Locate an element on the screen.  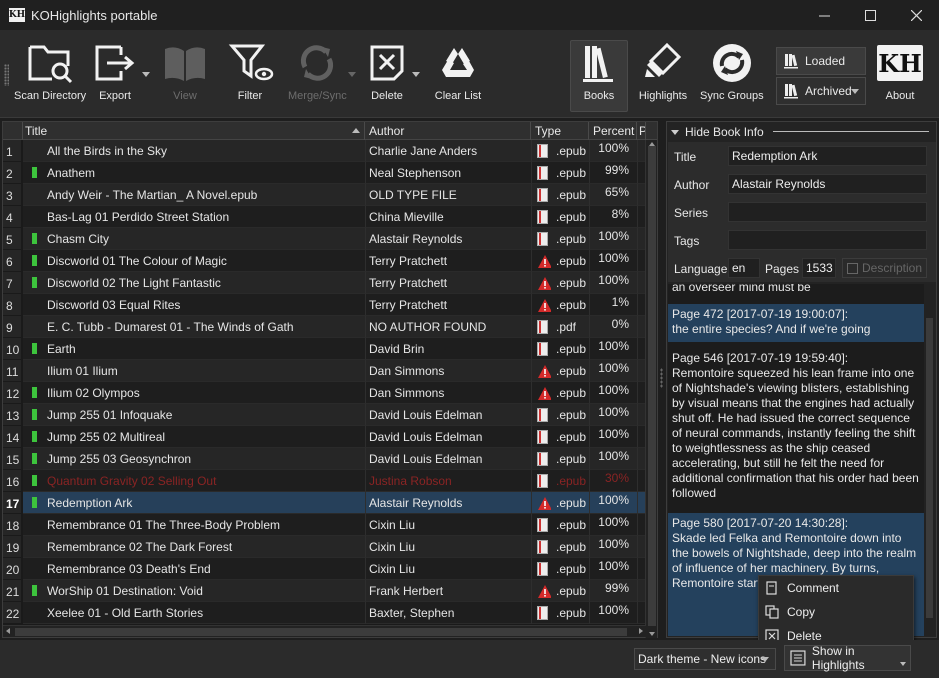
title-cell: Redemption Ark is located at coordinates (194, 503).